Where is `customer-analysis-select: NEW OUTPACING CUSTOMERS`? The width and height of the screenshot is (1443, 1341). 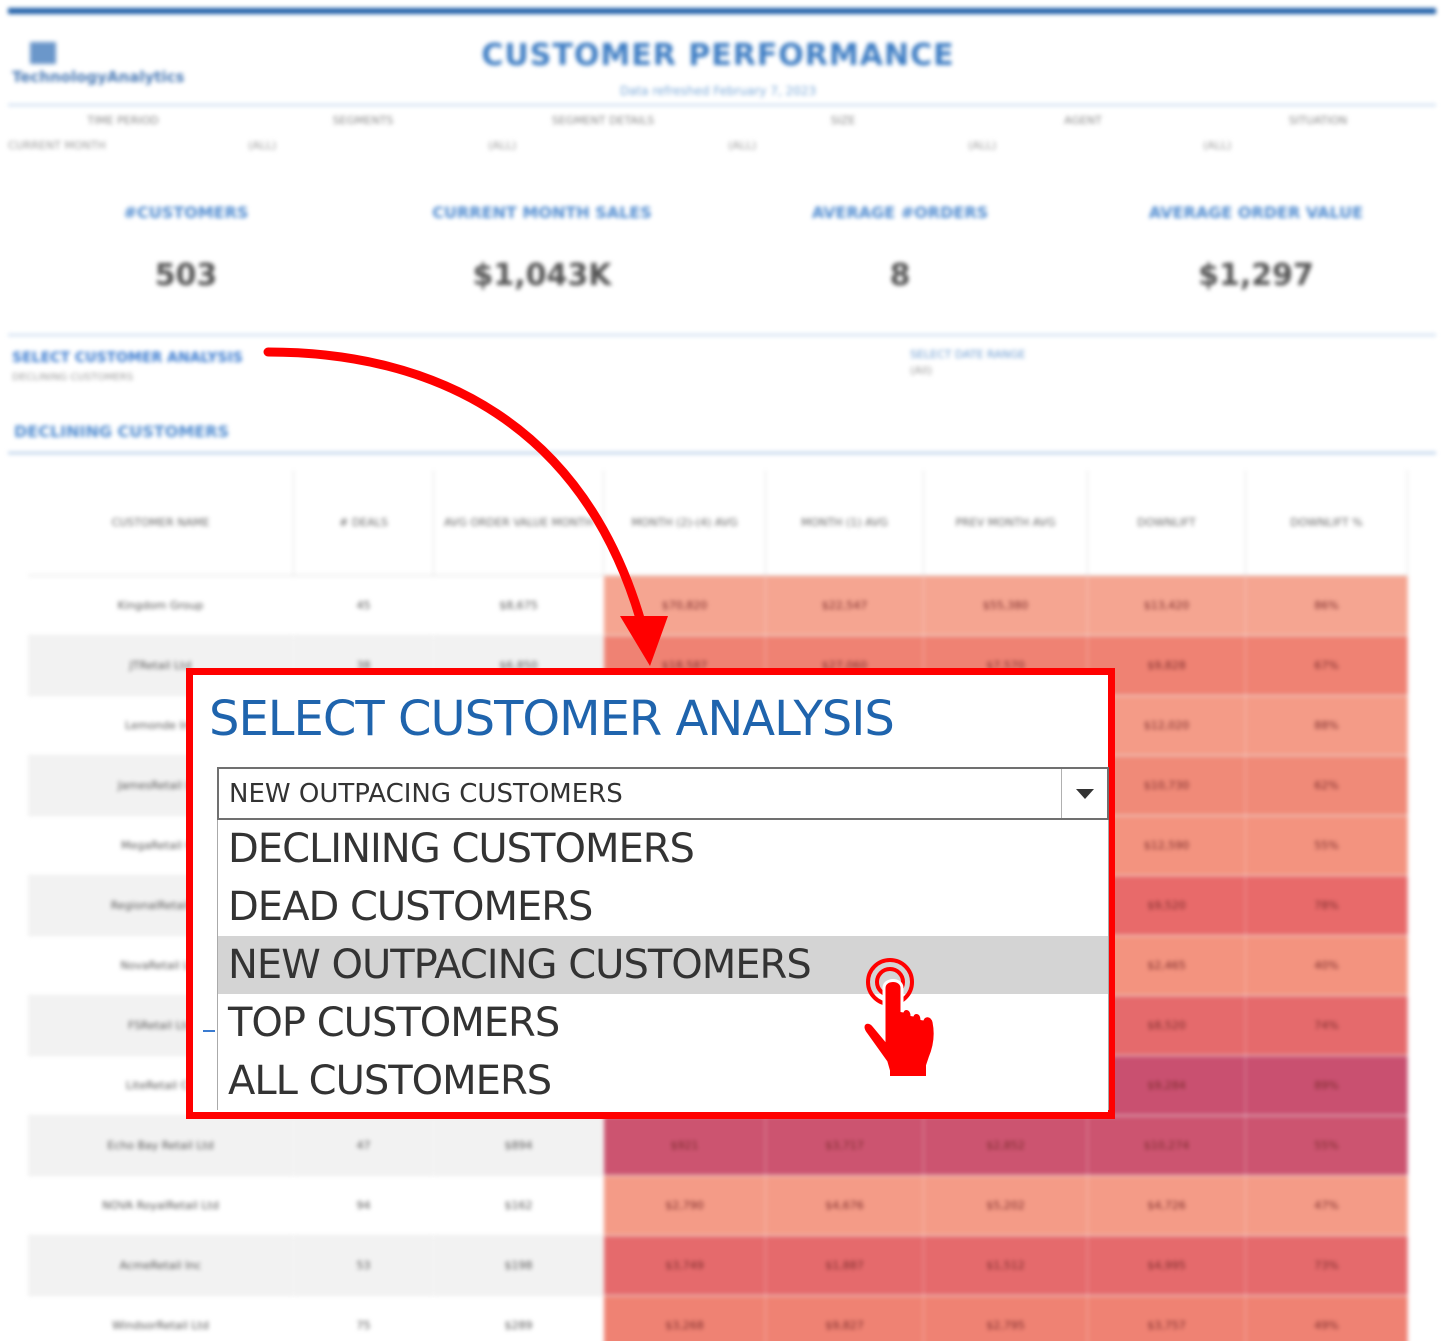
customer-analysis-select: NEW OUTPACING CUSTOMERS is located at coordinates (663, 793).